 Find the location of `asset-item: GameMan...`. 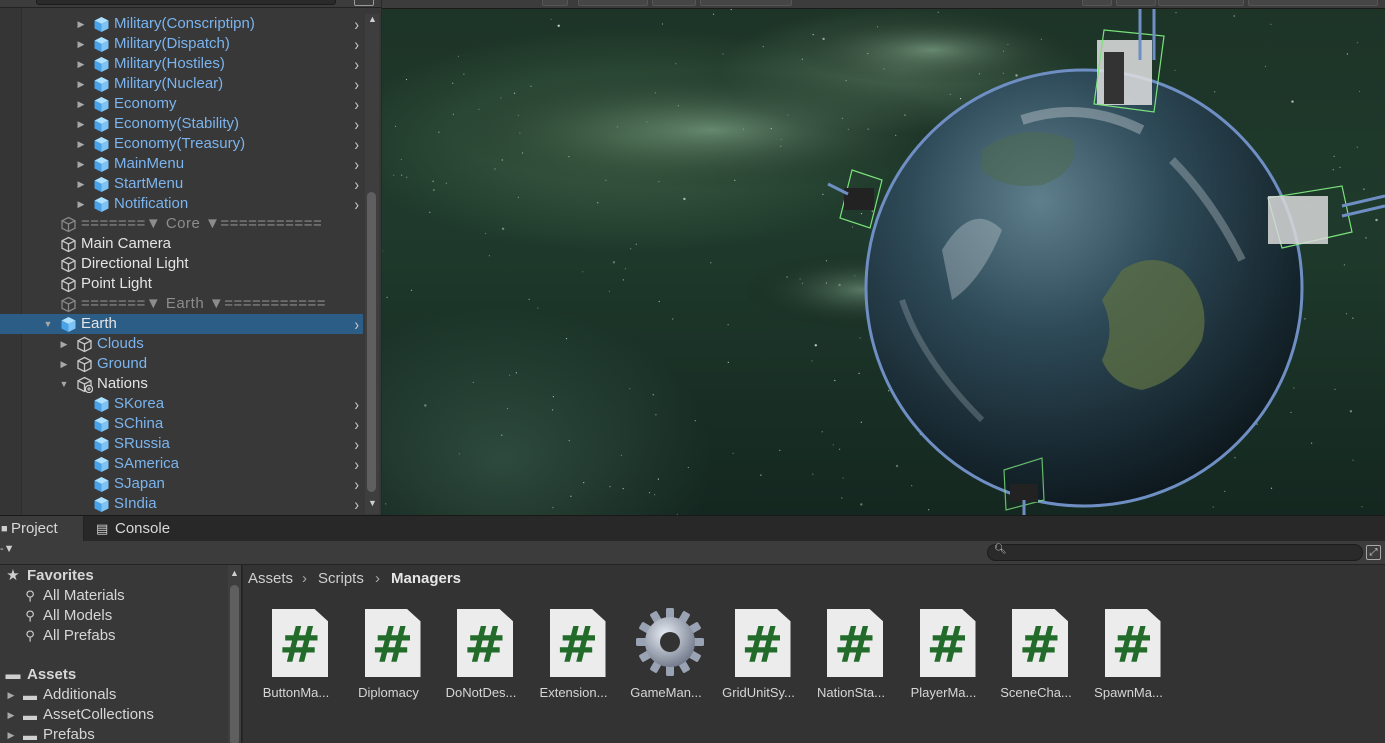

asset-item: GameMan... is located at coordinates (666, 658).